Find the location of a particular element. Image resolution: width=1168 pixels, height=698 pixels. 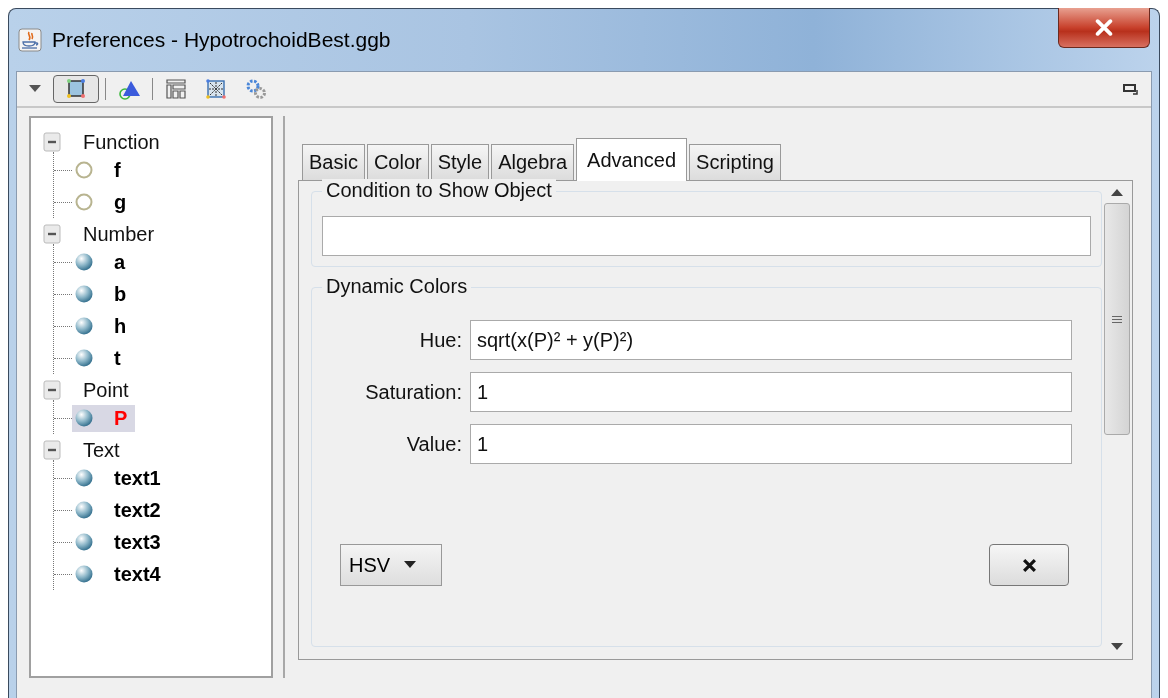

tab: Color is located at coordinates (397, 162).